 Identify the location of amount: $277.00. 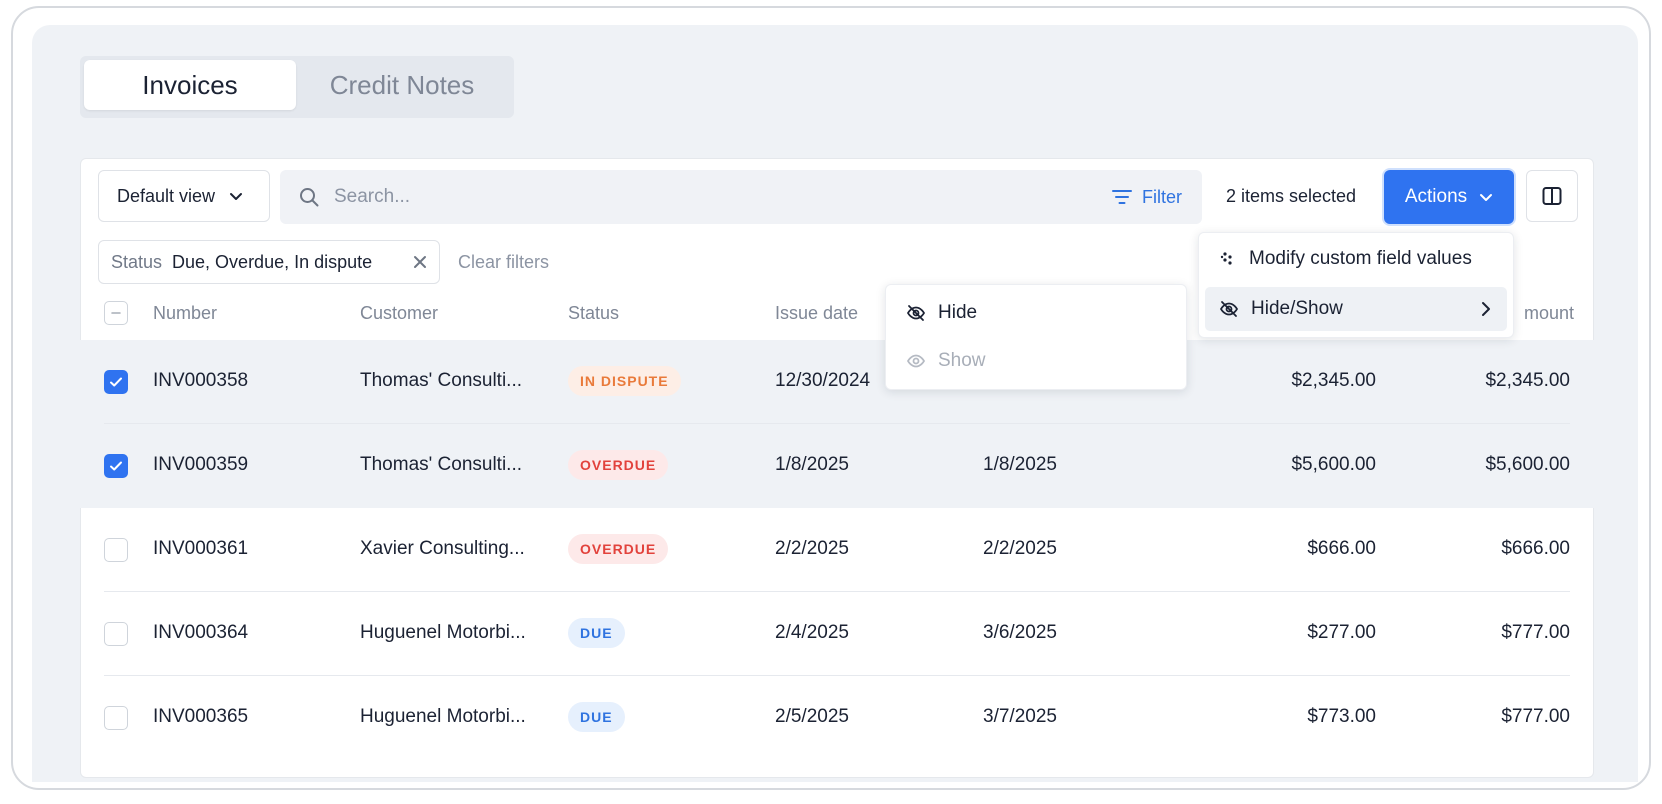
(1341, 632).